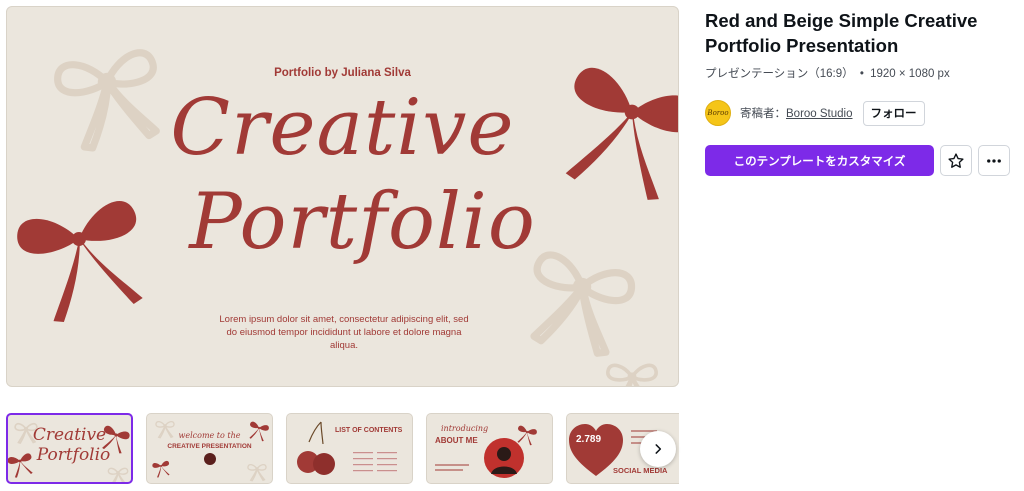  What do you see at coordinates (718, 113) in the screenshot?
I see `author-avatar: Boroo` at bounding box center [718, 113].